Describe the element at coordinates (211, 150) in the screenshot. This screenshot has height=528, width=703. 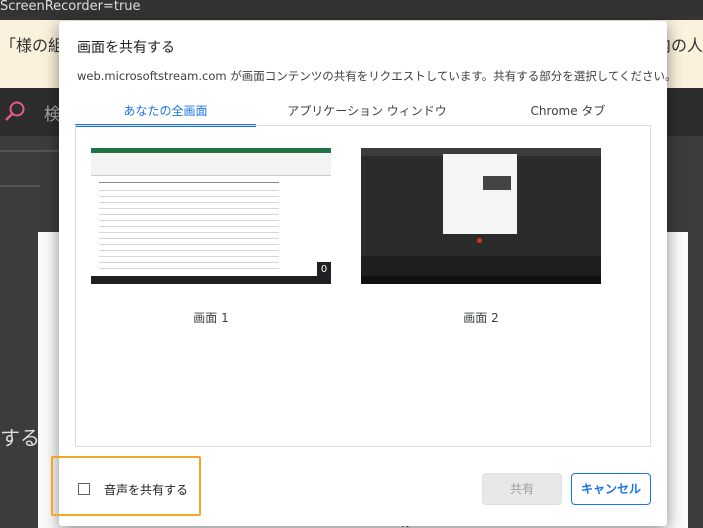
I see `excel-titlebar` at that location.